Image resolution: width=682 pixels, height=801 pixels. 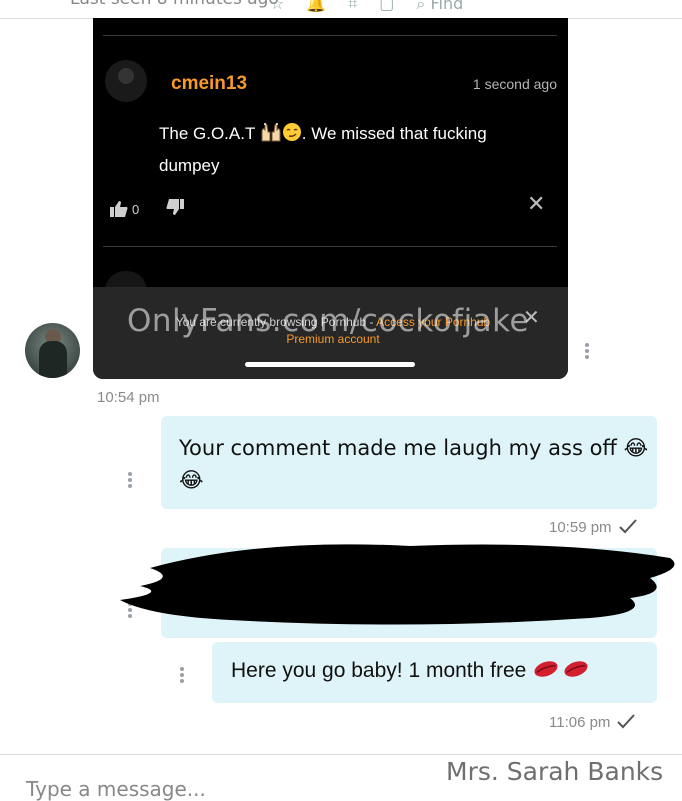 I want to click on watermark: OnlyFans.com/cockofjake, so click(x=328, y=321).